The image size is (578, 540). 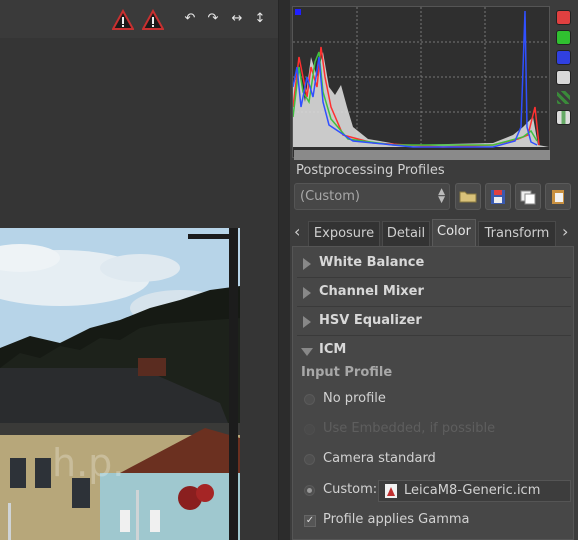 I want to click on folder-icon, so click(x=468, y=197).